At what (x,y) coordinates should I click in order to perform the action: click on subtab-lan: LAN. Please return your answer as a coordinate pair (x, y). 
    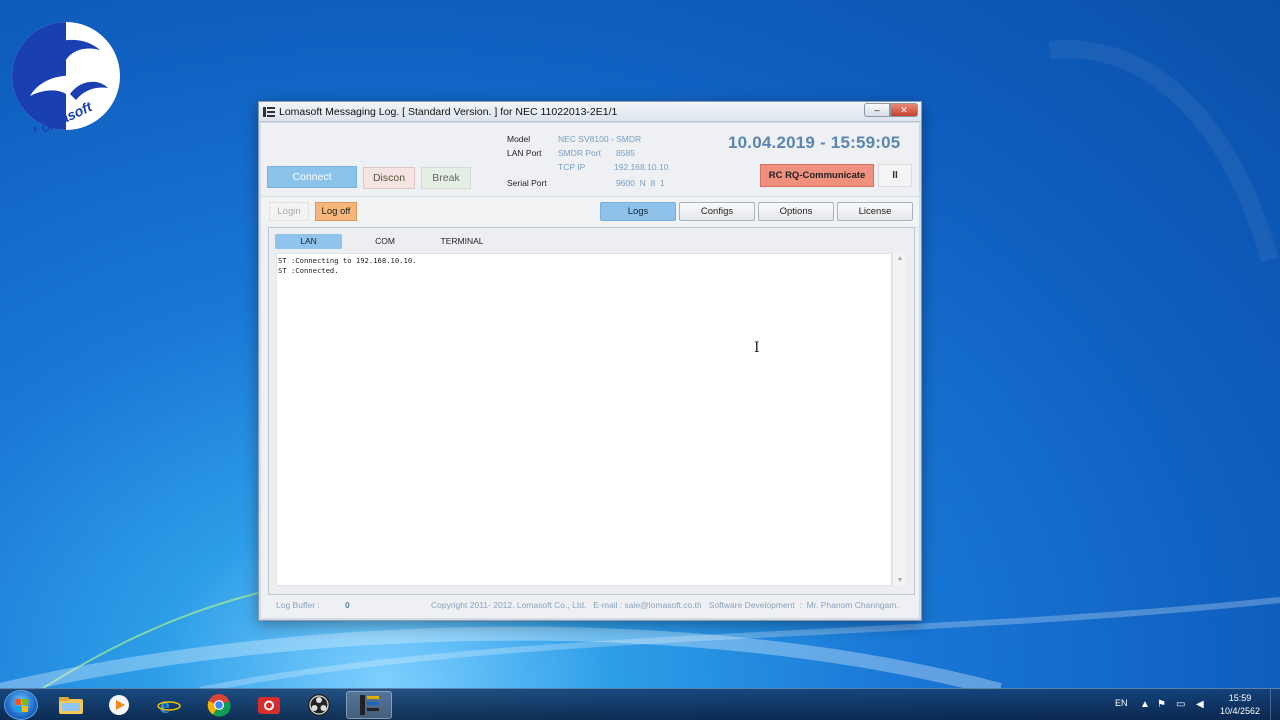
    Looking at the image, I should click on (308, 241).